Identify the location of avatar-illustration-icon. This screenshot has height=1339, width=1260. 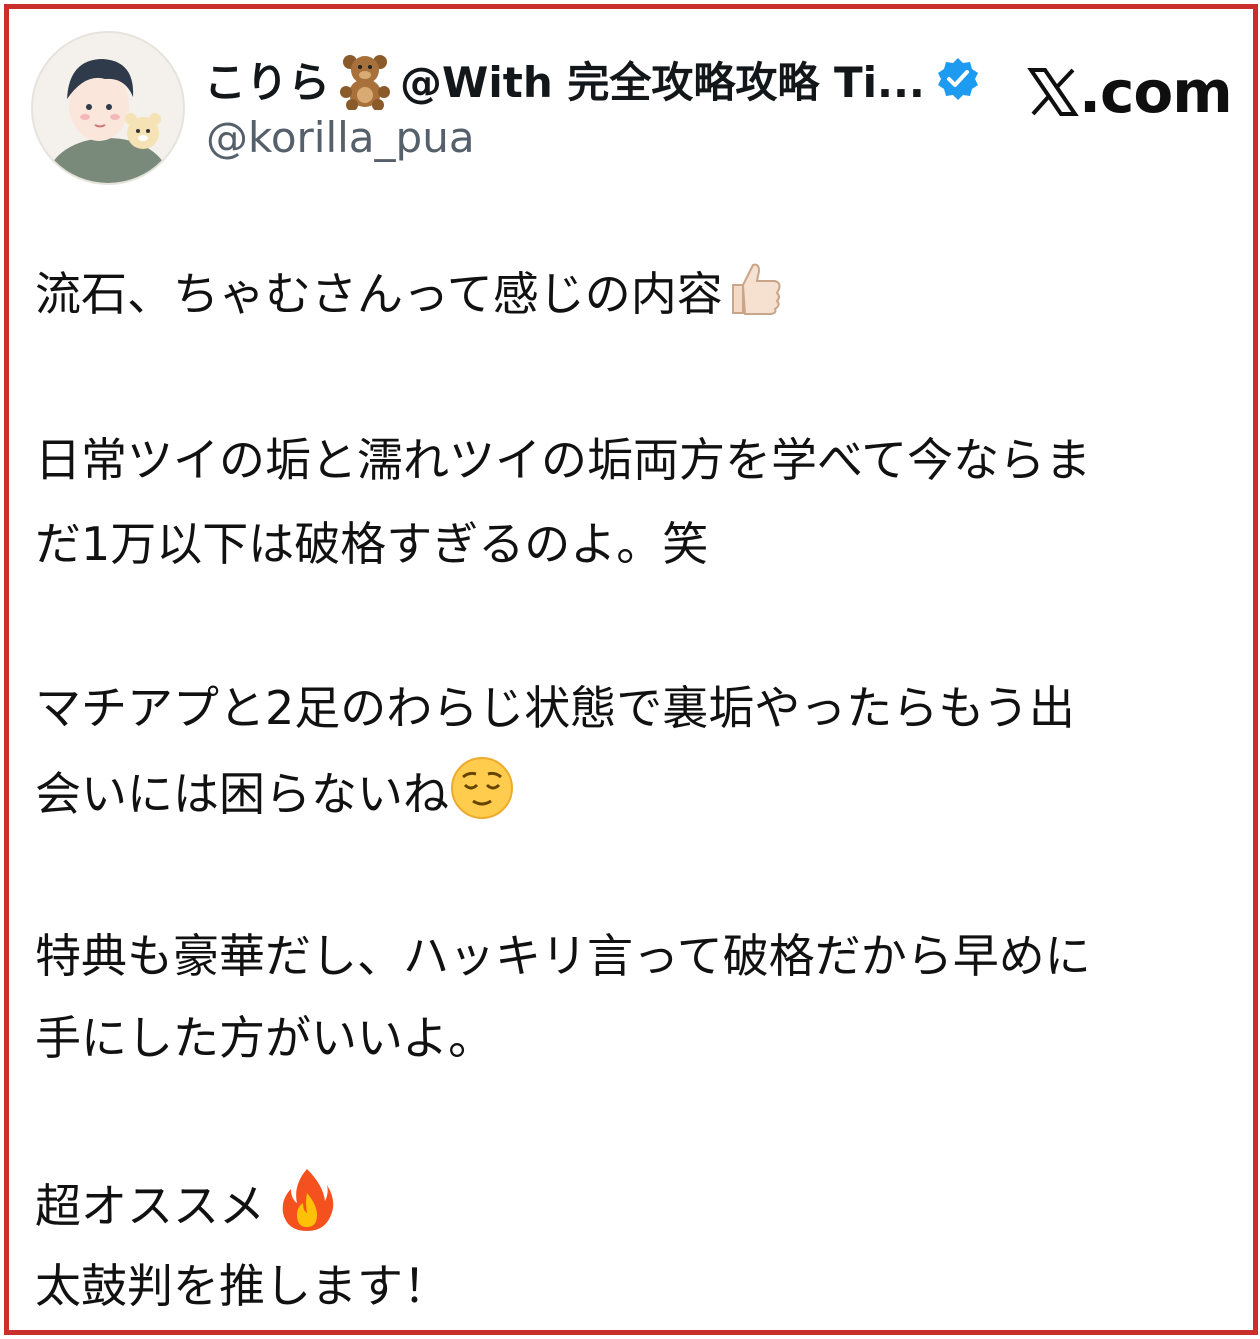
(108, 121).